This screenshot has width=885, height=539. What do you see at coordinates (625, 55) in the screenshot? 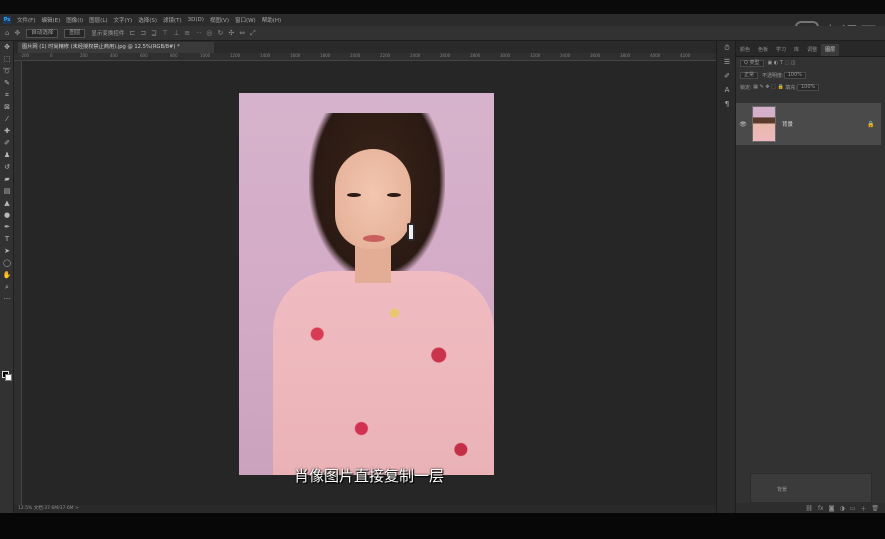
I see `ruler-tick-label: 3800` at bounding box center [625, 55].